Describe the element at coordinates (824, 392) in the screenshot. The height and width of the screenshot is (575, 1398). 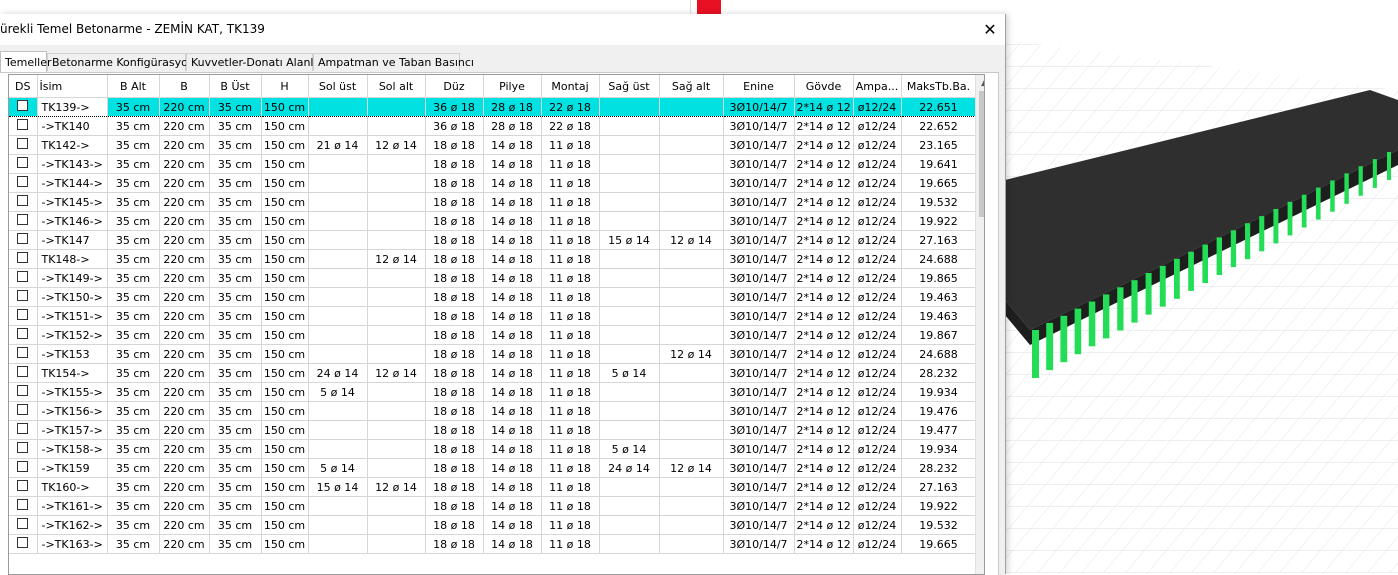
I see `table-cell: 2*14 ø 12` at that location.